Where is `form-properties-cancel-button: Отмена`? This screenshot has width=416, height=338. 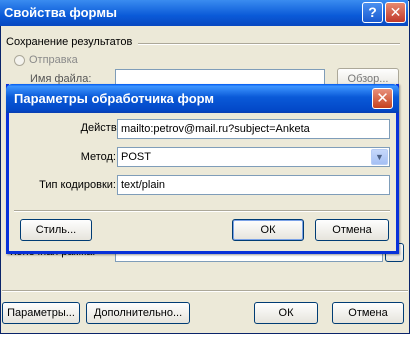 form-properties-cancel-button: Отмена is located at coordinates (368, 313).